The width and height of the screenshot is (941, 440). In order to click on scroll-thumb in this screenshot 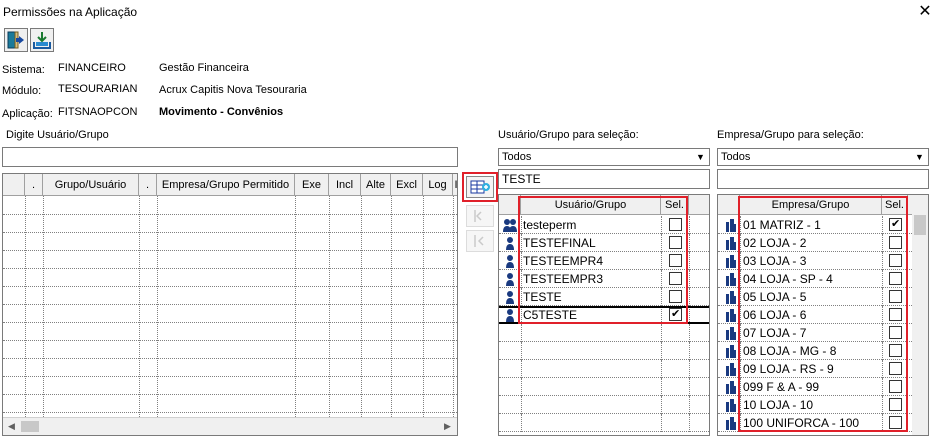, I will do `click(30, 426)`.